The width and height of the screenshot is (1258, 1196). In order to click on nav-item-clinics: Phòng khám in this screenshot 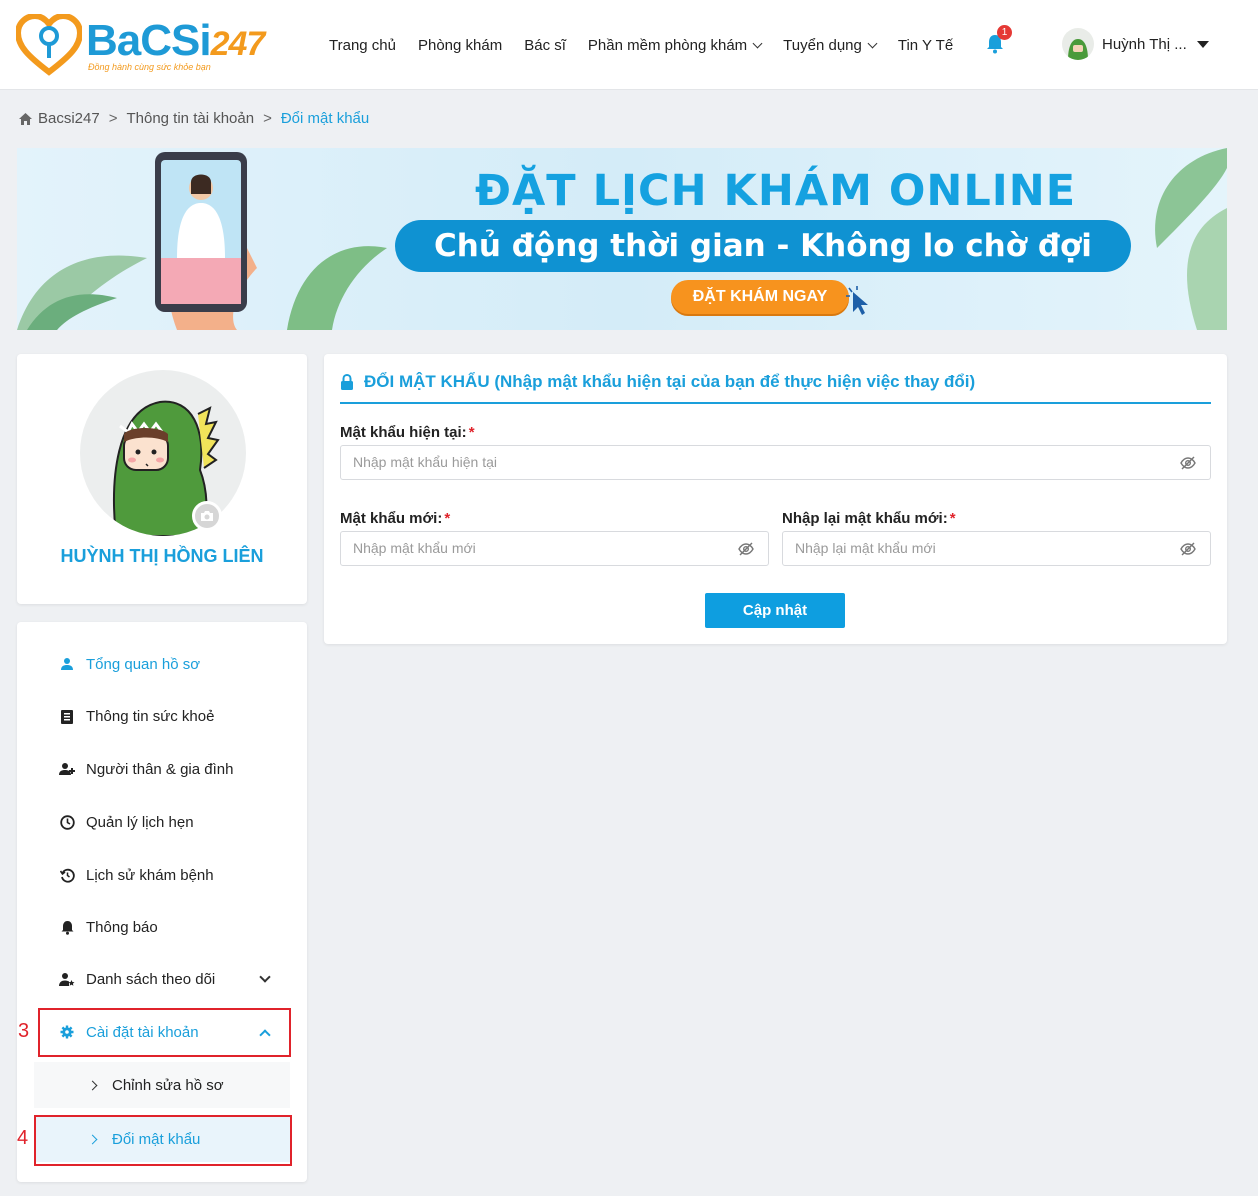, I will do `click(460, 45)`.